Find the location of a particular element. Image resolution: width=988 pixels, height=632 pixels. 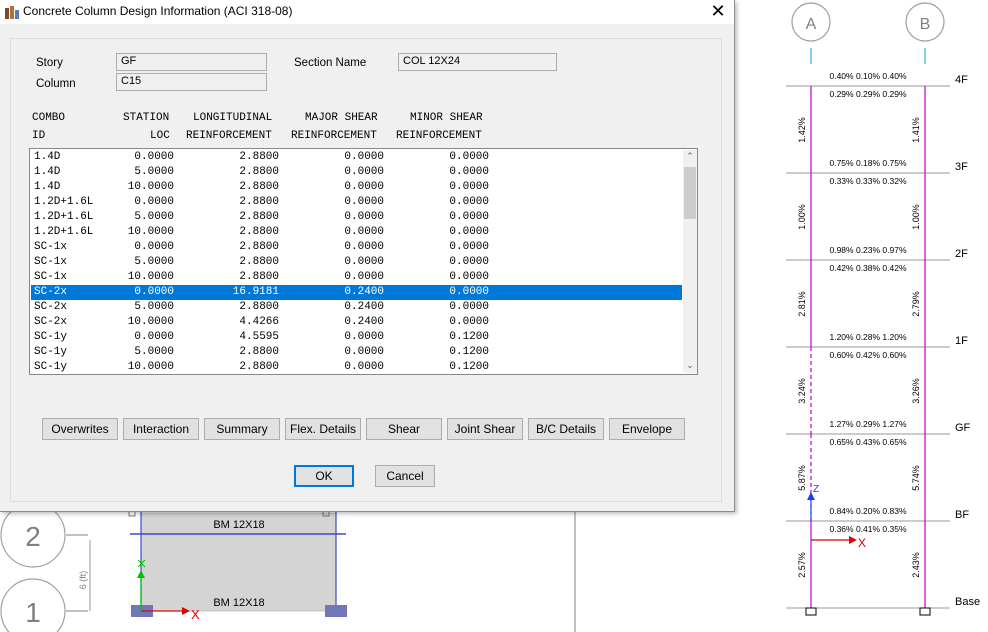

col-a-ratio-3: 2.81% is located at coordinates (802, 304).